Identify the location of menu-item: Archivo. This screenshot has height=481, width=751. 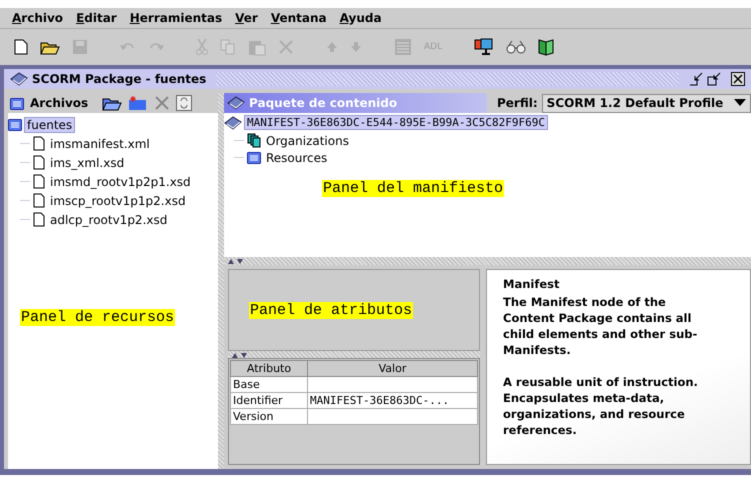
(38, 18).